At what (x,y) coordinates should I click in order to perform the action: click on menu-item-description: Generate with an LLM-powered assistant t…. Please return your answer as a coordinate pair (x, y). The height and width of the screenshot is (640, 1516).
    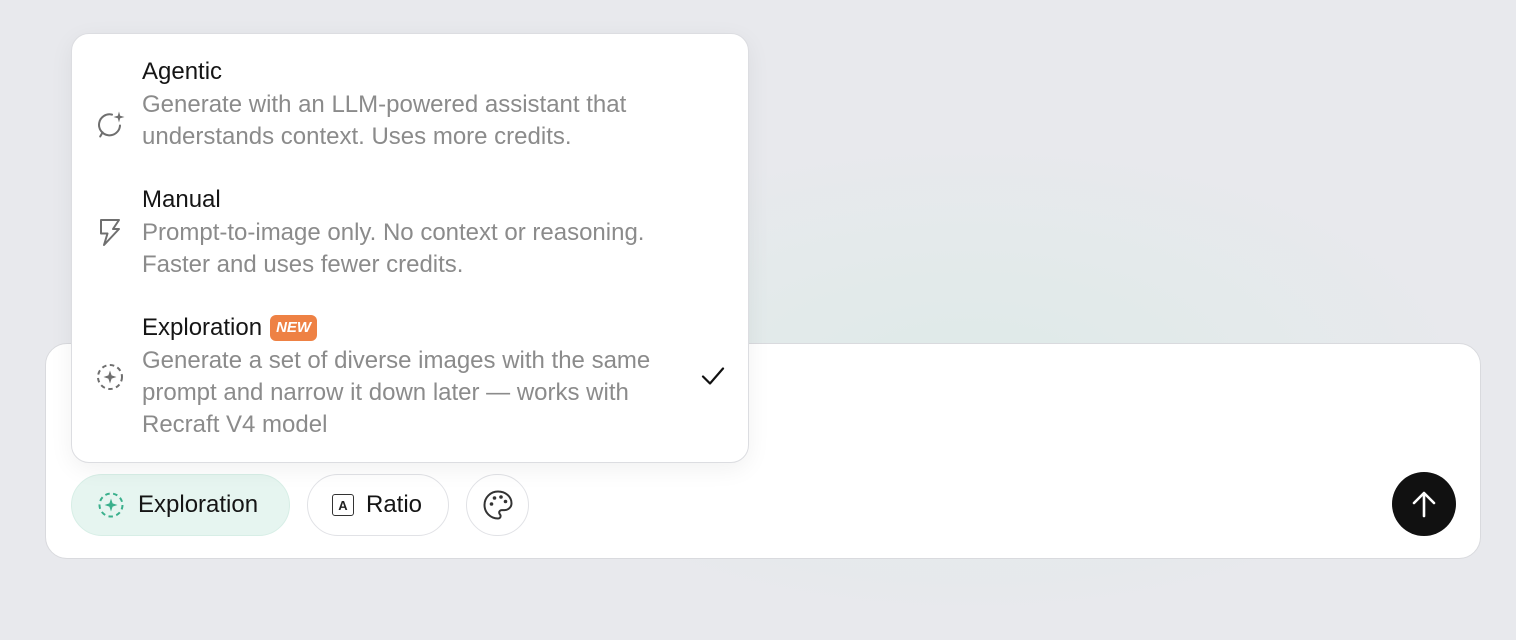
    Looking at the image, I should click on (384, 120).